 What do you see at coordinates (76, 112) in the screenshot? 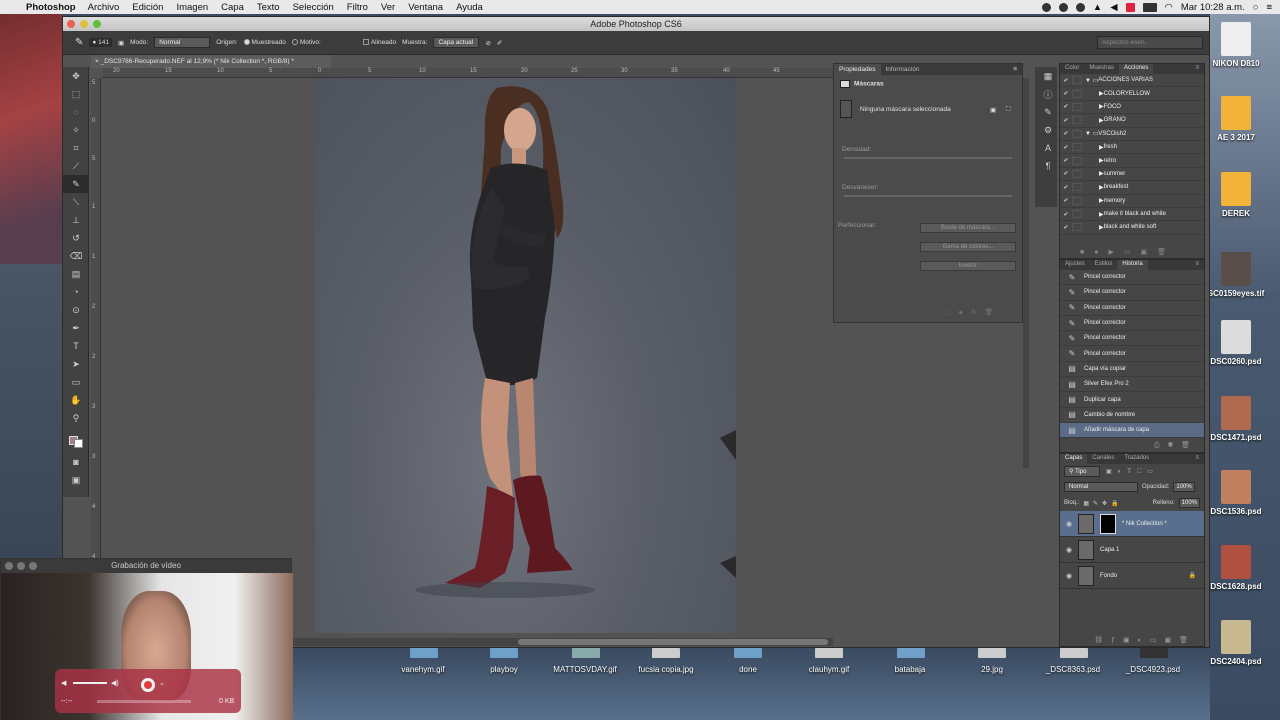
I see `lasso-tool-icon: ◌` at bounding box center [76, 112].